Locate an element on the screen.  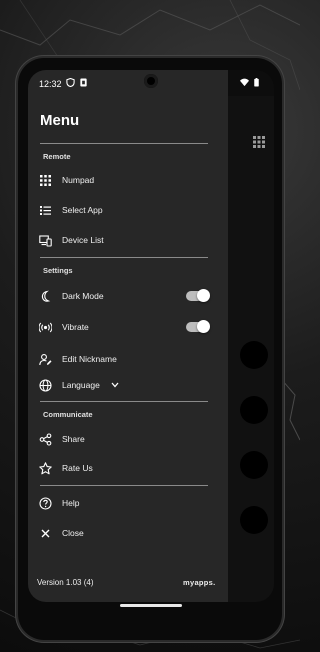
menu-item-label: Select App is located at coordinates (82, 210).